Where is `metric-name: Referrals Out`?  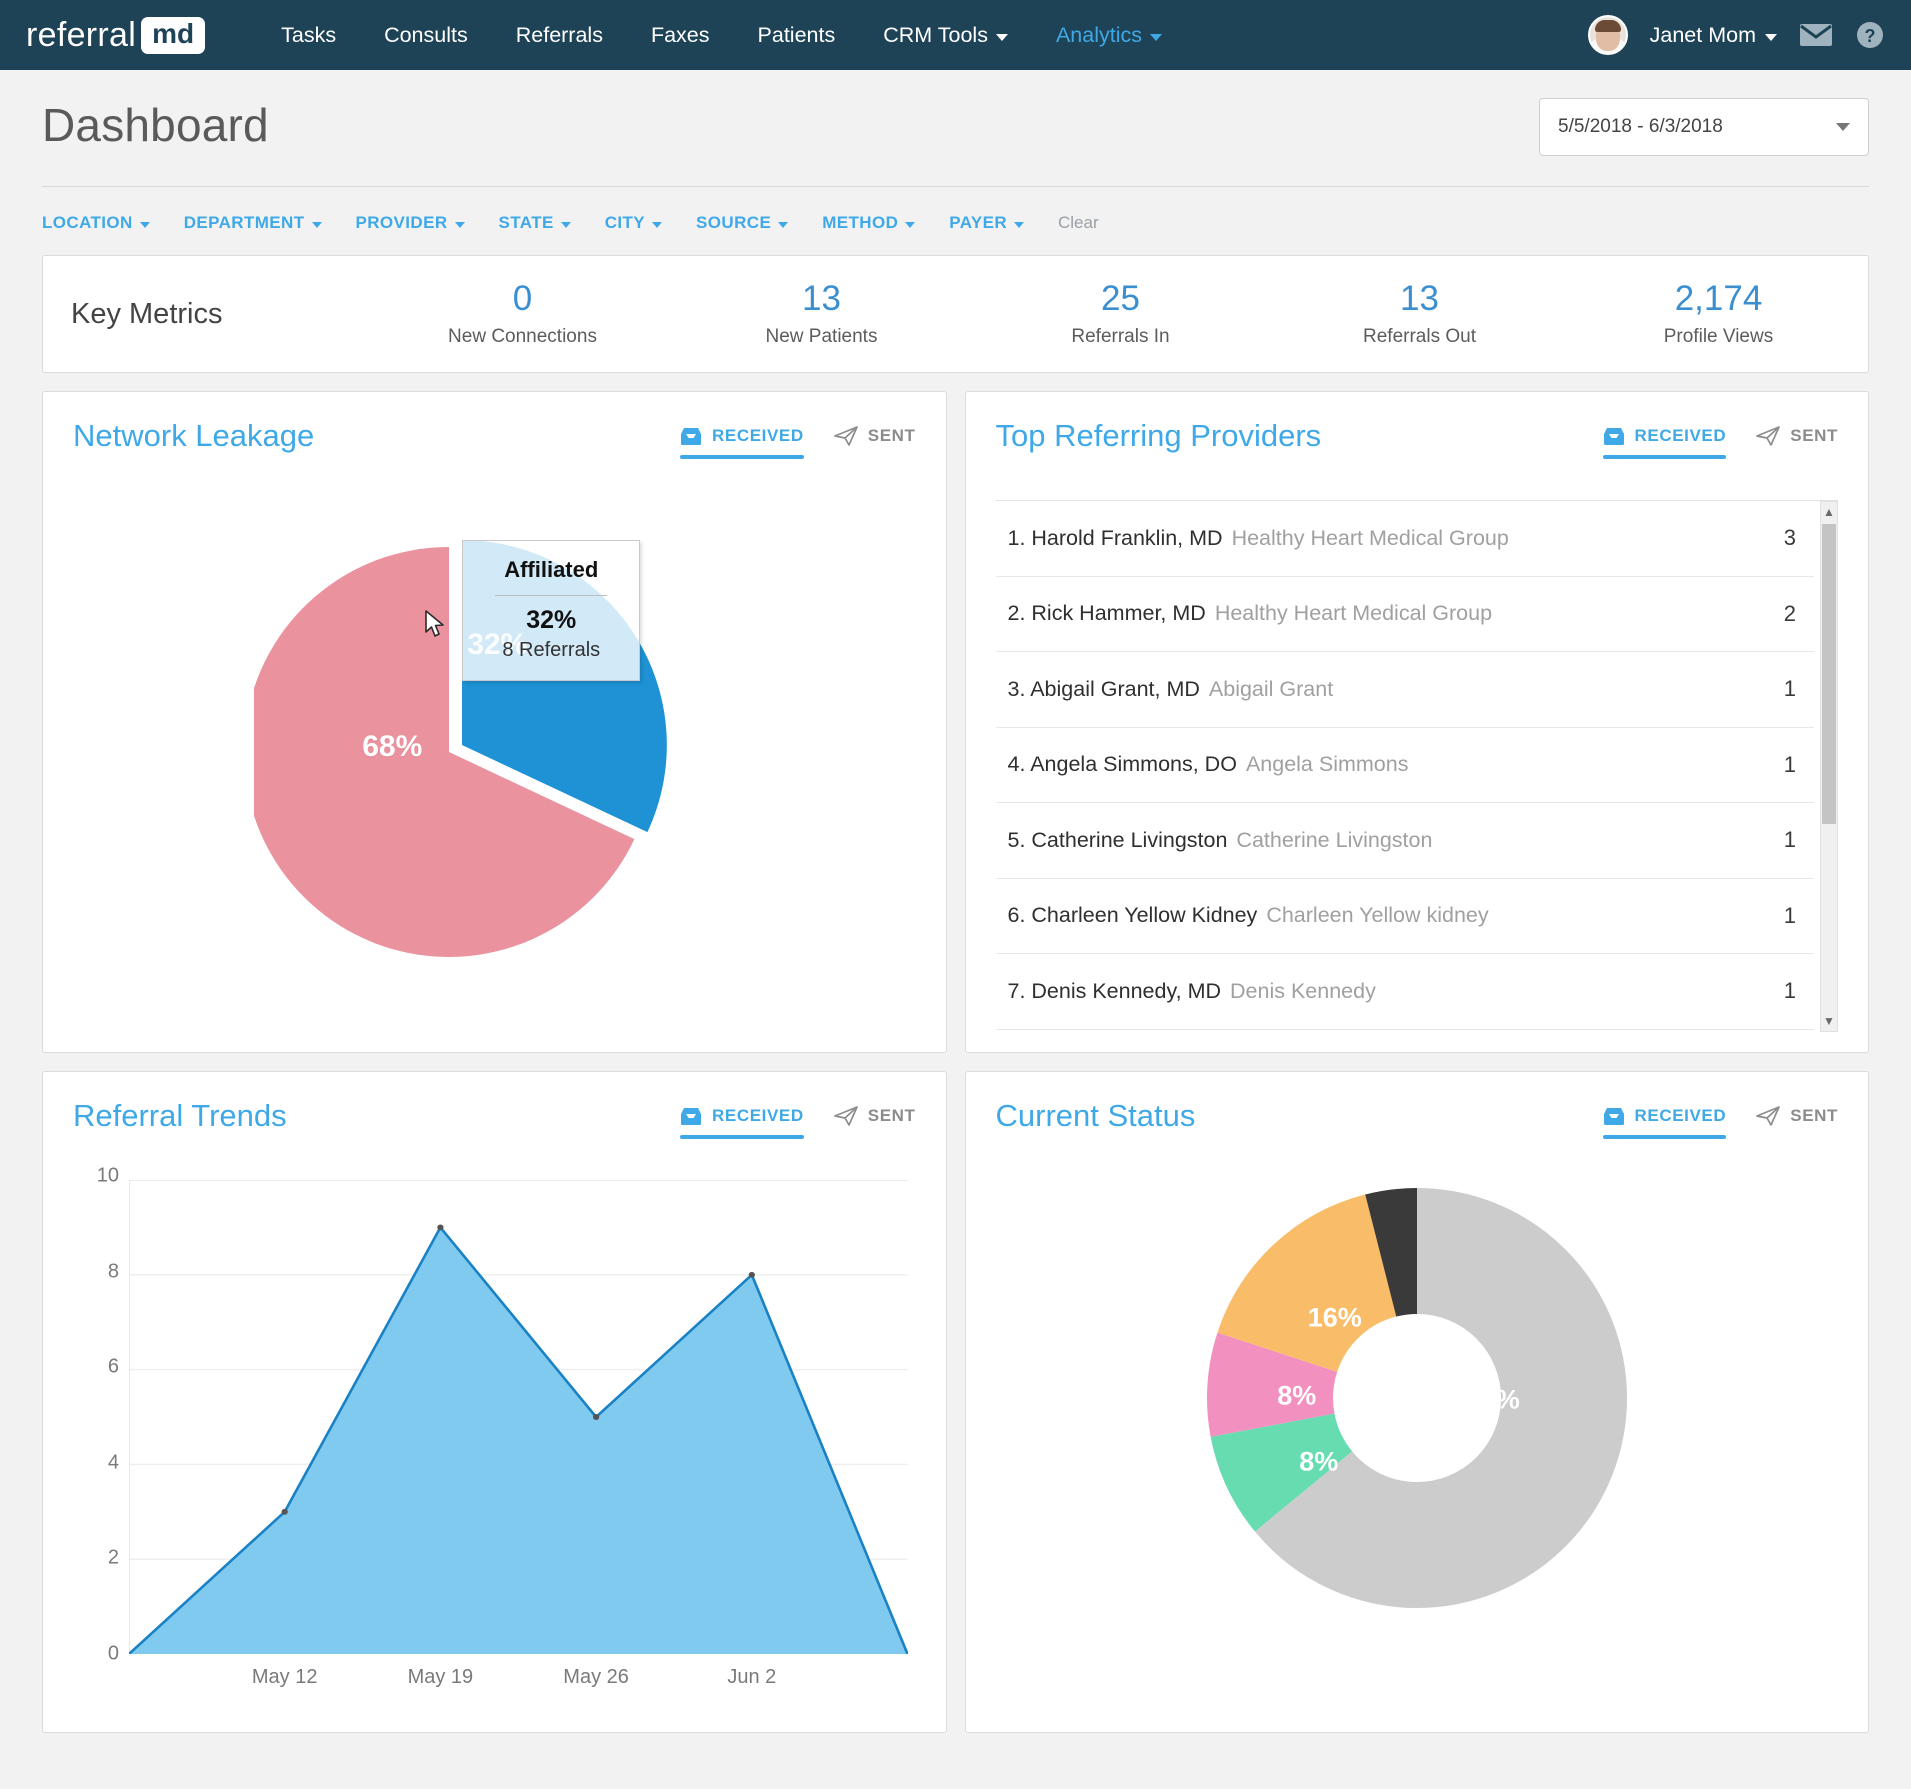 metric-name: Referrals Out is located at coordinates (1419, 336).